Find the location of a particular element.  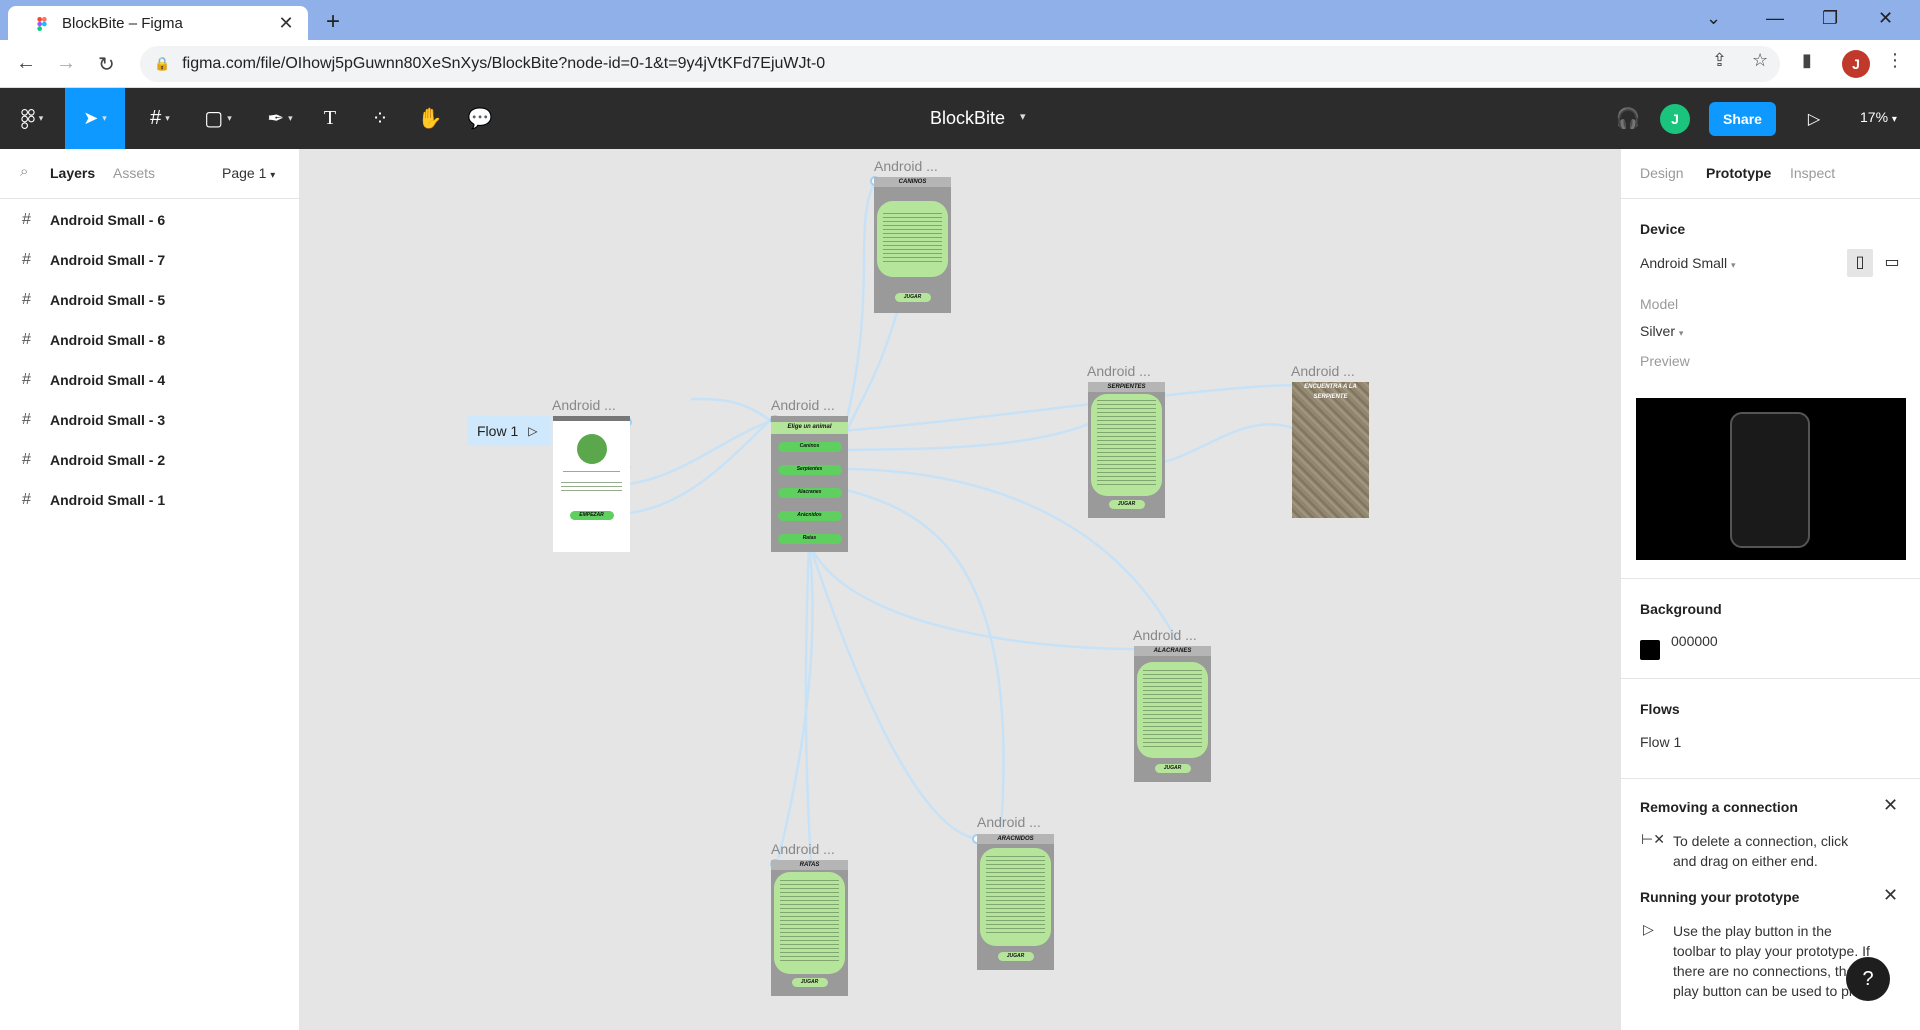

zoom-menu: 17% ▾ is located at coordinates (1878, 117).